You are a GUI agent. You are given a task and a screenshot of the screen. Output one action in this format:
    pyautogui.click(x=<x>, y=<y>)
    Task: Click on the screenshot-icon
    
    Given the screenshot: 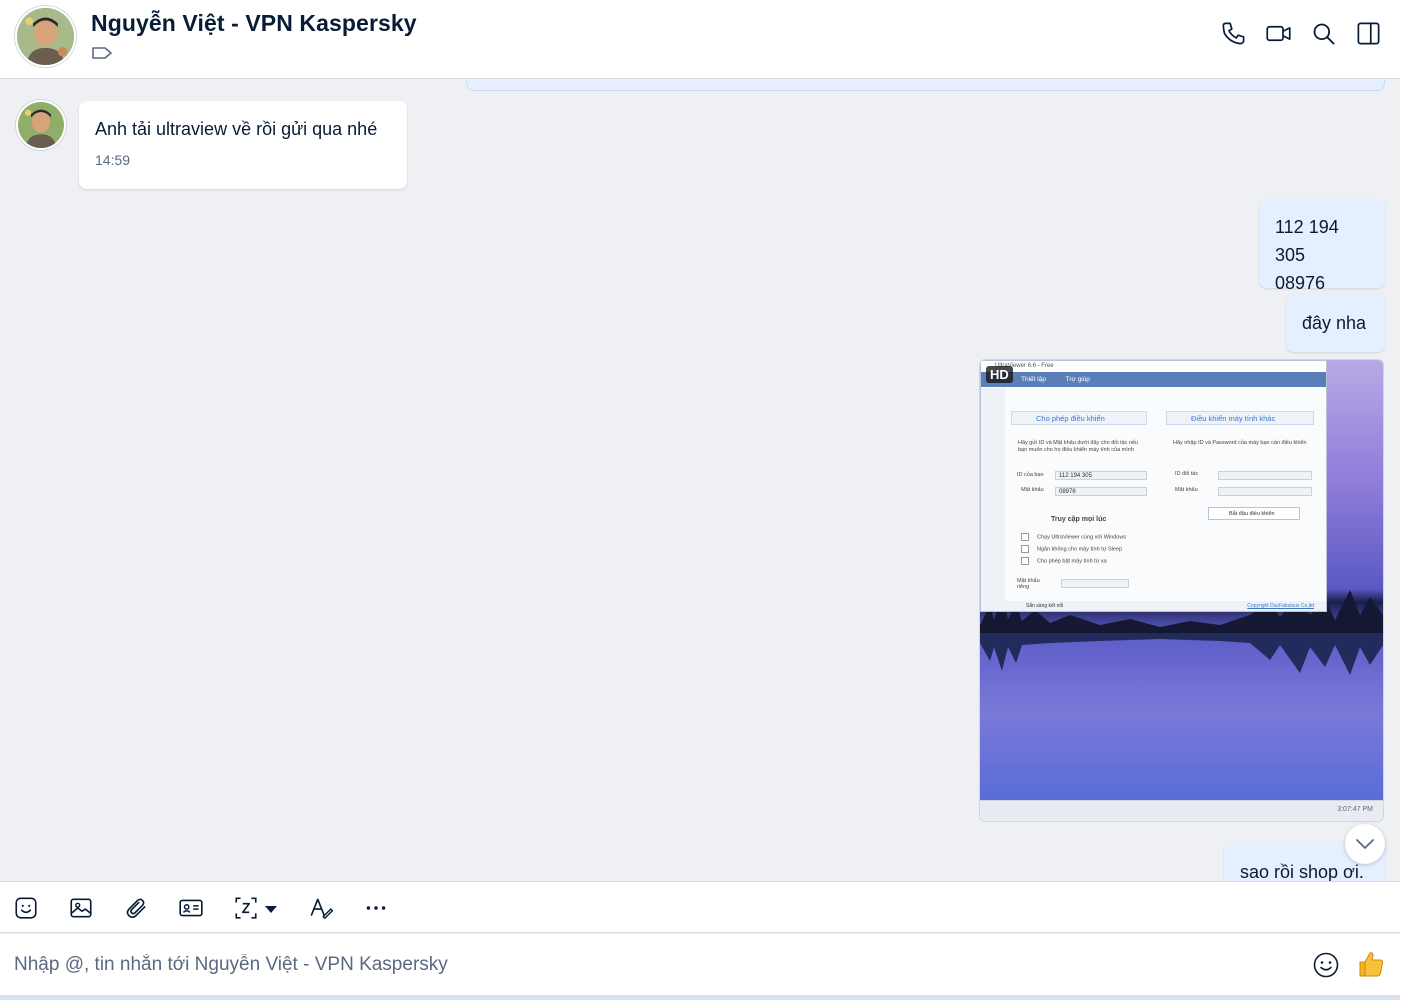 What is the action you would take?
    pyautogui.click(x=246, y=908)
    